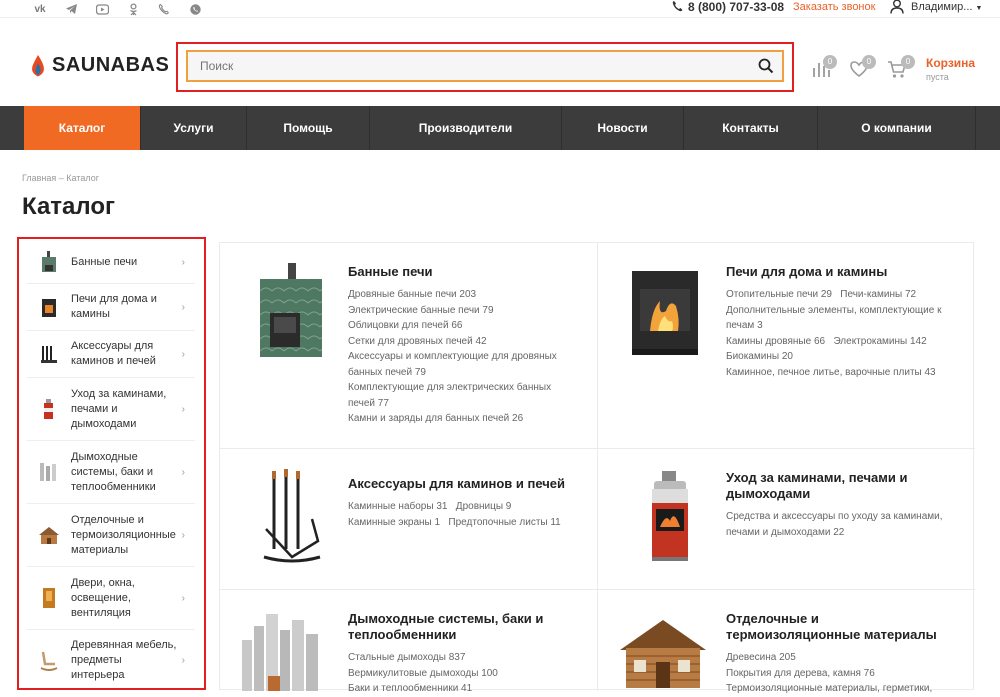 The image size is (1000, 697). Describe the element at coordinates (460, 419) in the screenshot. I see `subcategory-link: Камни и заряды для банных печей 26` at that location.